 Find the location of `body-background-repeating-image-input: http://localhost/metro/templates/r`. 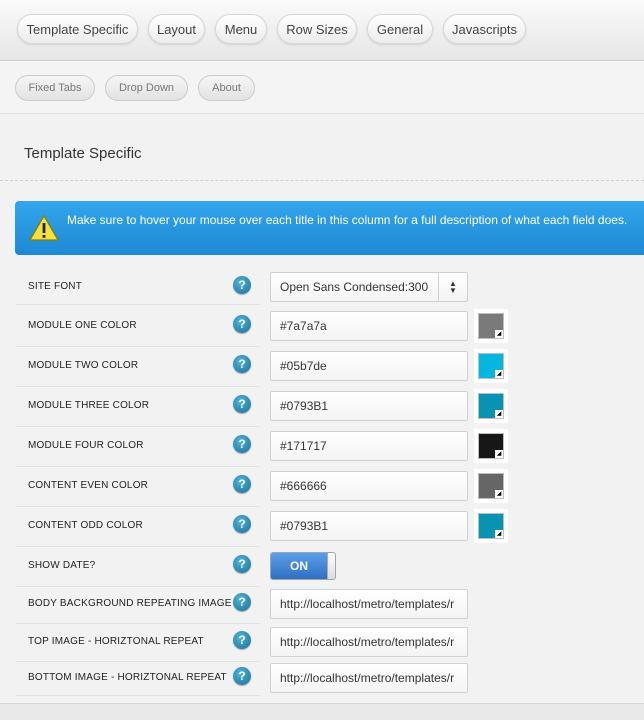

body-background-repeating-image-input: http://localhost/metro/templates/r is located at coordinates (369, 604).